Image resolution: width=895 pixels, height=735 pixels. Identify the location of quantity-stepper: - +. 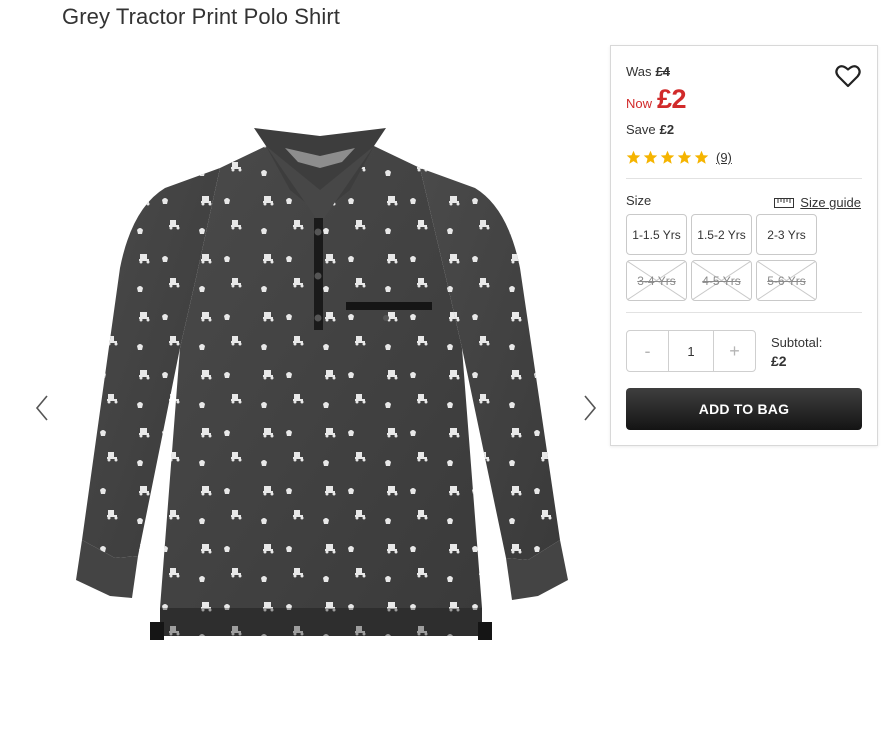
(691, 351).